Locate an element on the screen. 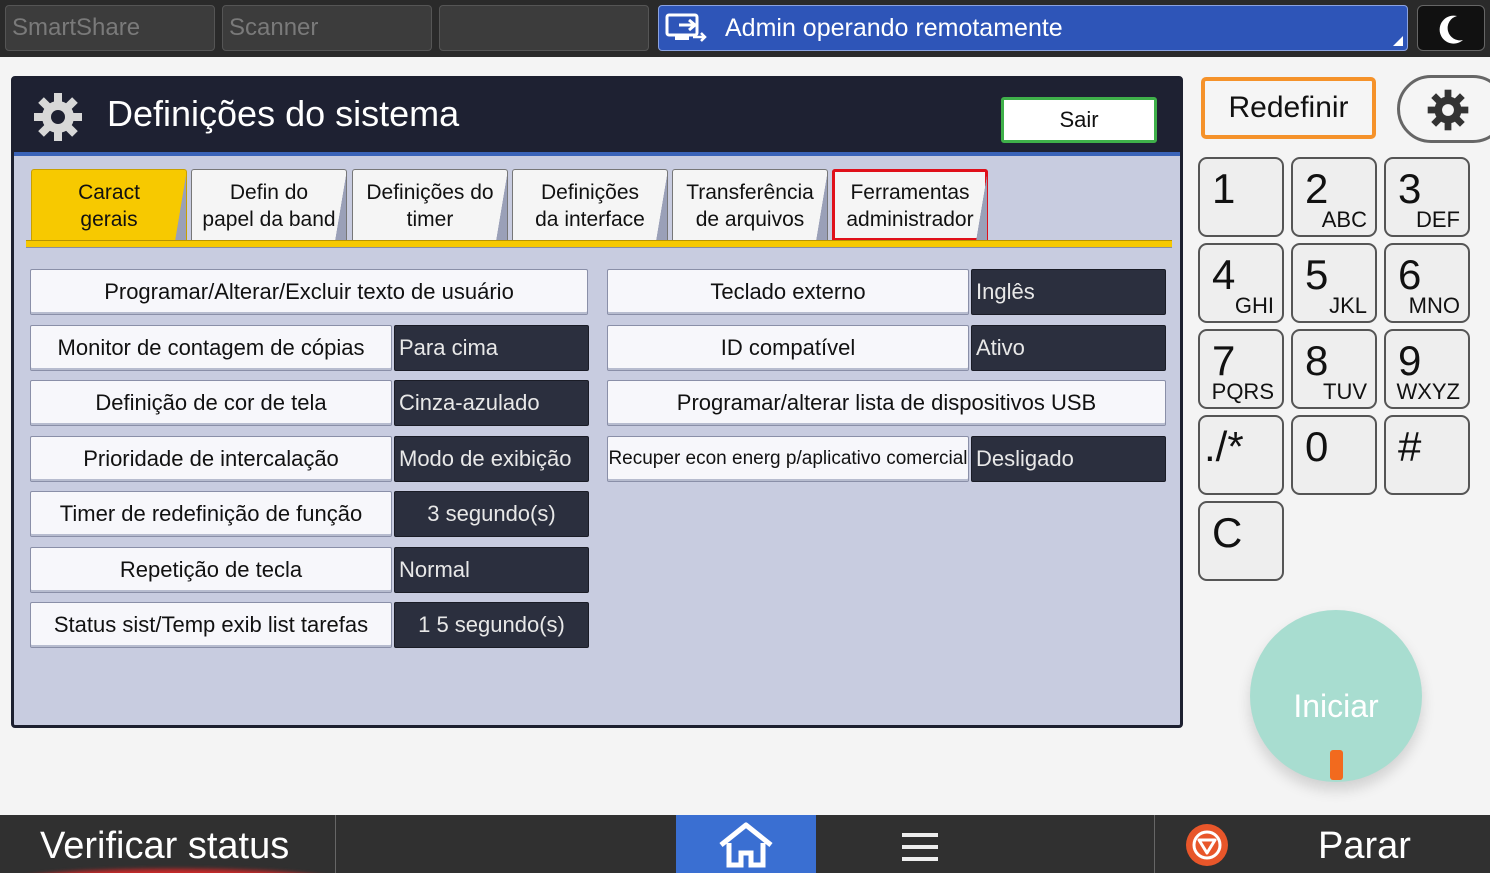  remote-banner-text: Admin operando remotamente is located at coordinates (894, 28).